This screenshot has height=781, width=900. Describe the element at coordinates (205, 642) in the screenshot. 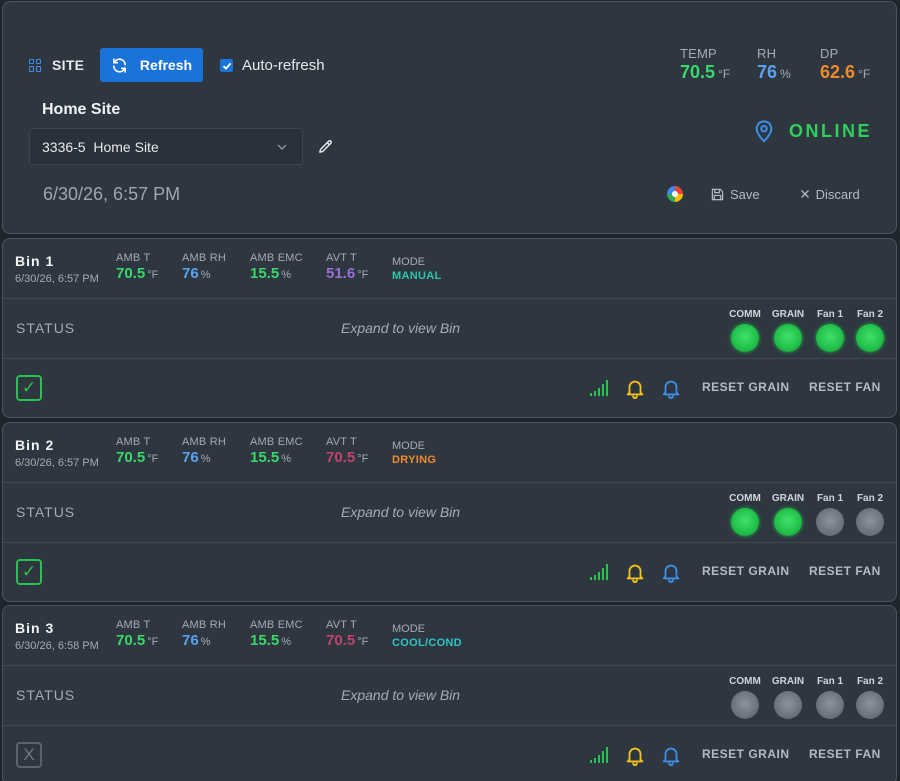

I see `amb-rh-unit: %` at that location.